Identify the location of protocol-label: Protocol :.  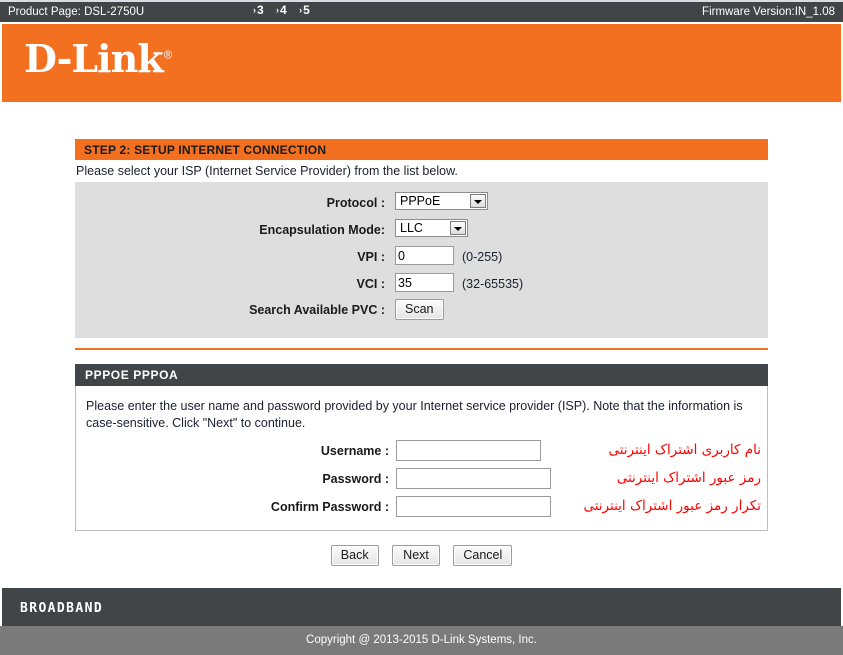
(355, 203).